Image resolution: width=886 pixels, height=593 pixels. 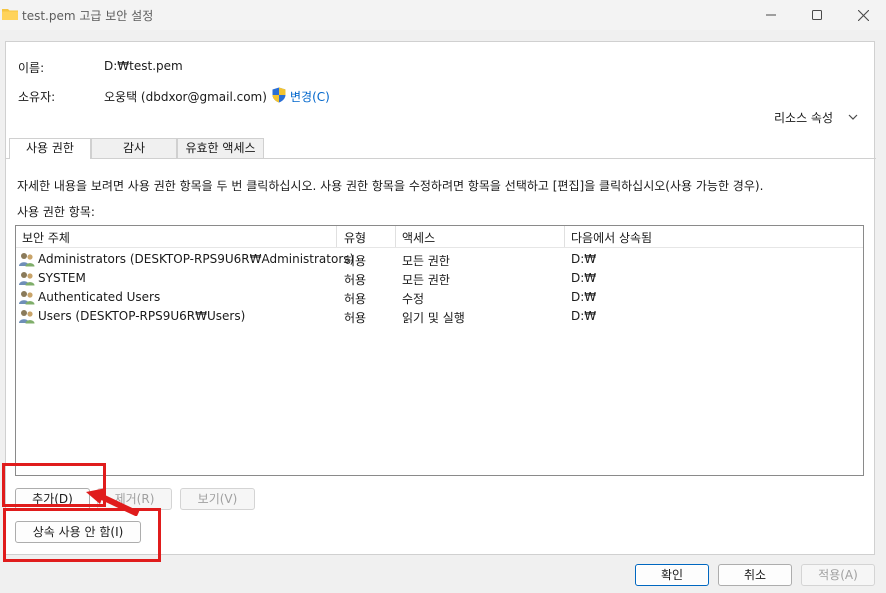 What do you see at coordinates (99, 297) in the screenshot?
I see `principal-cell: Authenticated Users` at bounding box center [99, 297].